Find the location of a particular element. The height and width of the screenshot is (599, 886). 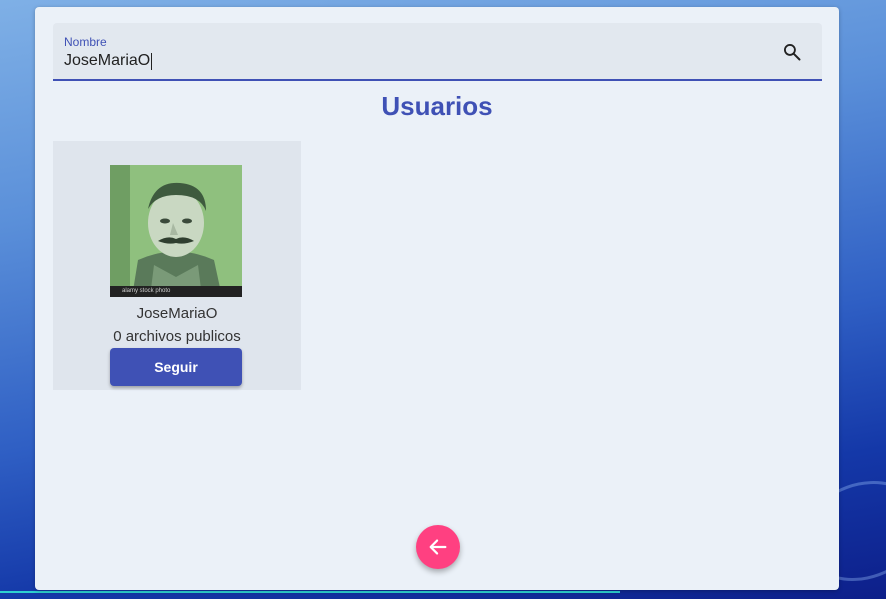

user-name: JoseMariaO is located at coordinates (177, 313).